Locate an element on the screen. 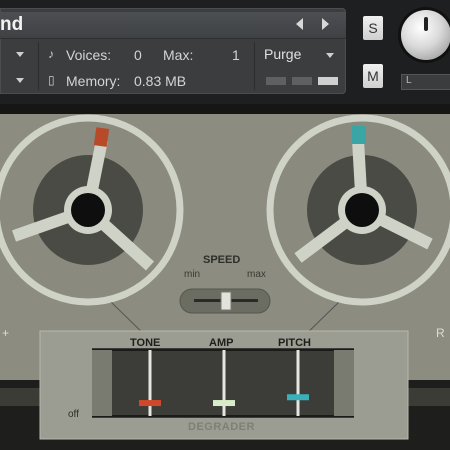  right-side-label: R is located at coordinates (440, 333).